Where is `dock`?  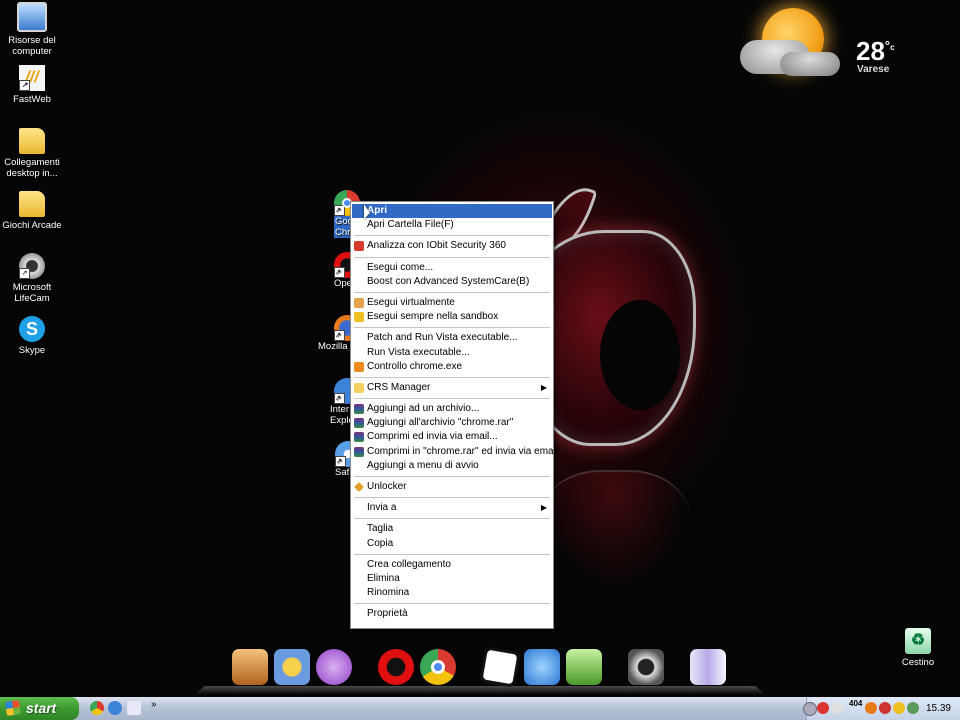
dock is located at coordinates (480, 670).